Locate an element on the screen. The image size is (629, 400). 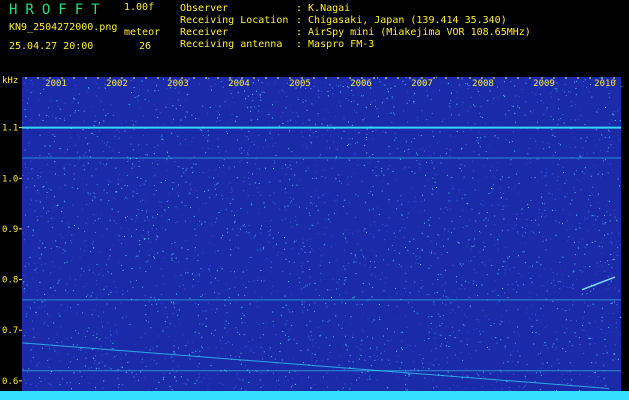
x-tick-label: 2010 is located at coordinates (605, 84).